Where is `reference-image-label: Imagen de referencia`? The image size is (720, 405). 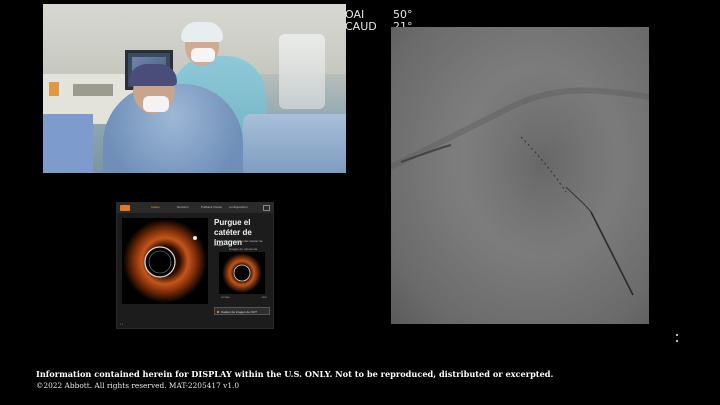 reference-image-label: Imagen de referencia is located at coordinates (243, 249).